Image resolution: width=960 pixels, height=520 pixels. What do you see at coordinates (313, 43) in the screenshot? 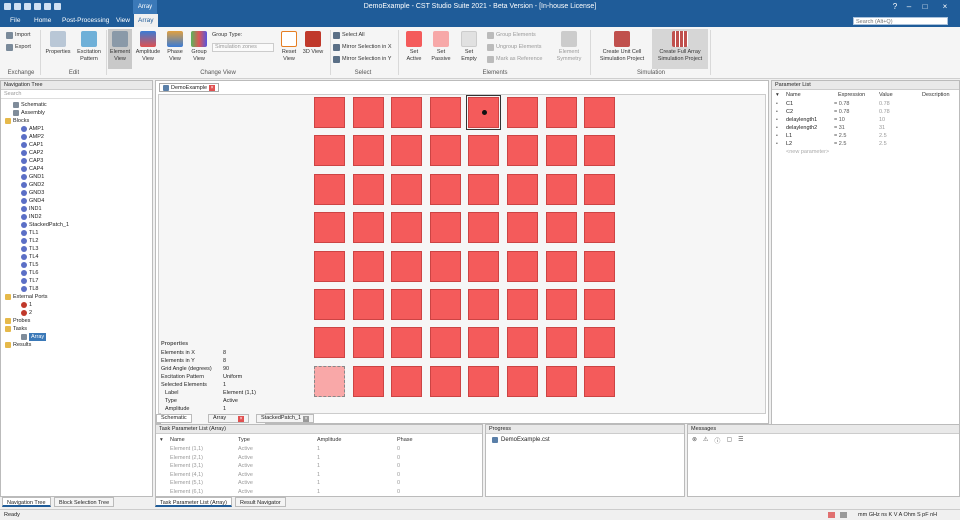
I see `3d-view-button: 3D View` at bounding box center [313, 43].